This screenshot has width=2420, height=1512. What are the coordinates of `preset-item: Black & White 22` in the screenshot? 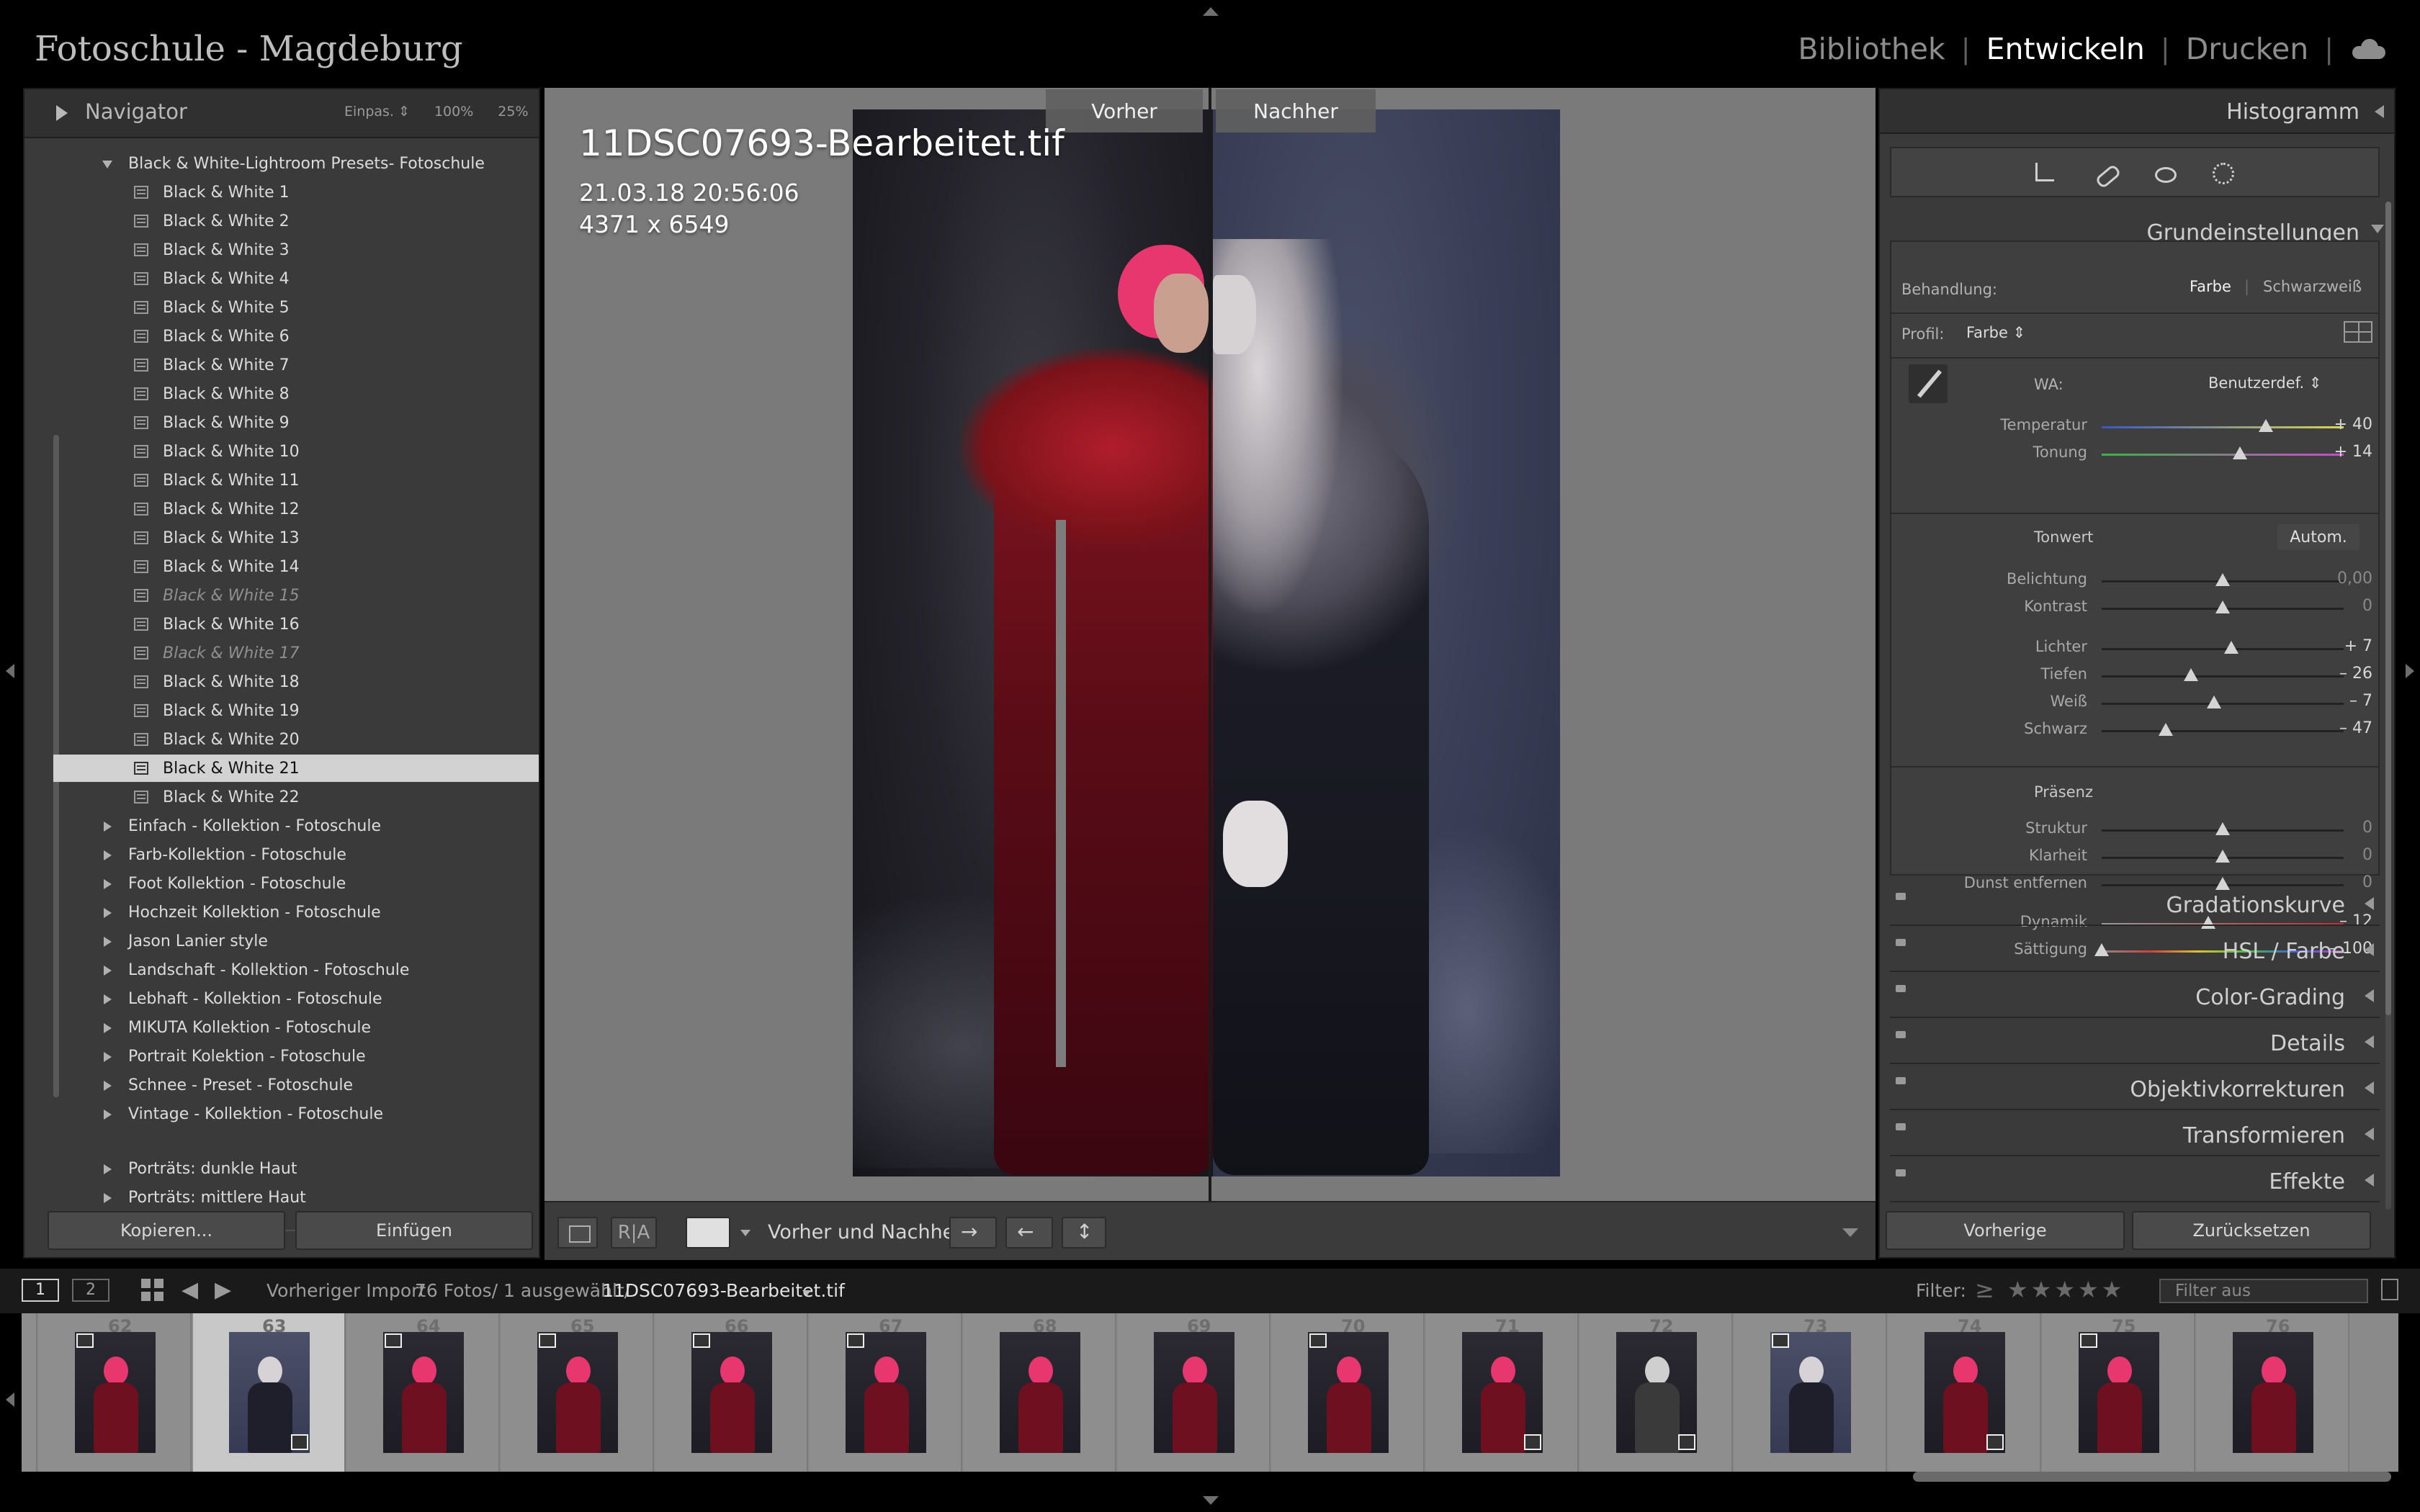 It's located at (296, 797).